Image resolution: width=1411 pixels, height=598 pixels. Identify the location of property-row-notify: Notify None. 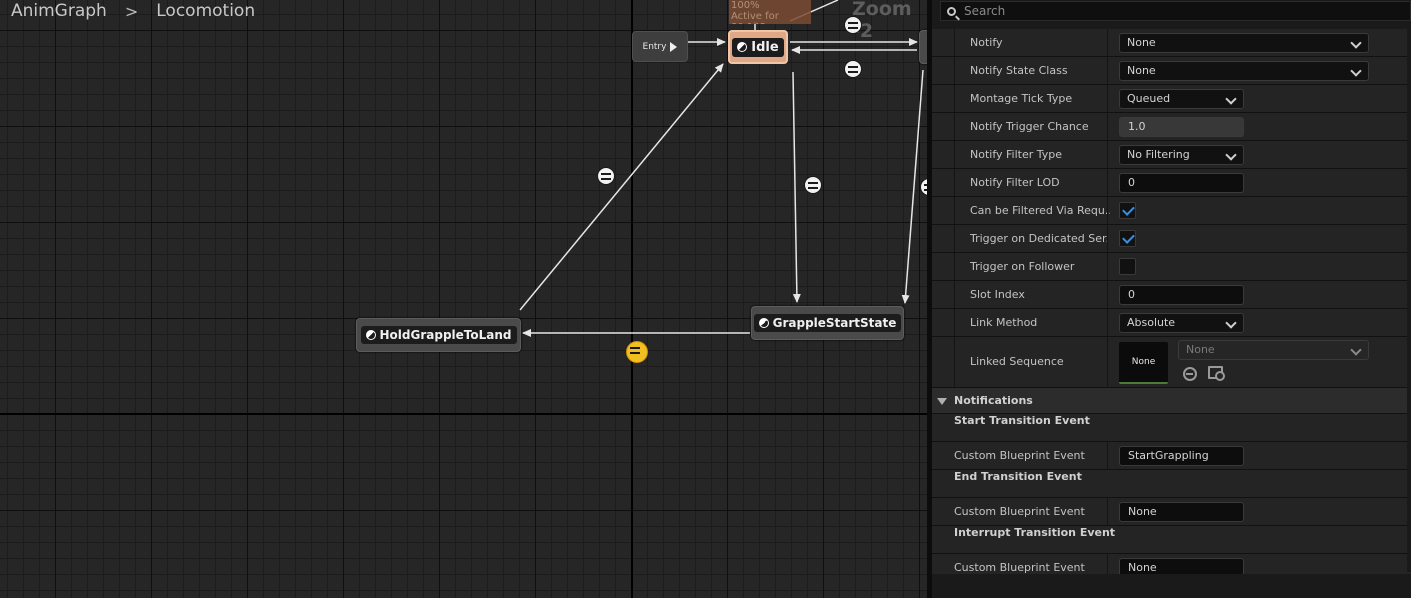
(1171, 43).